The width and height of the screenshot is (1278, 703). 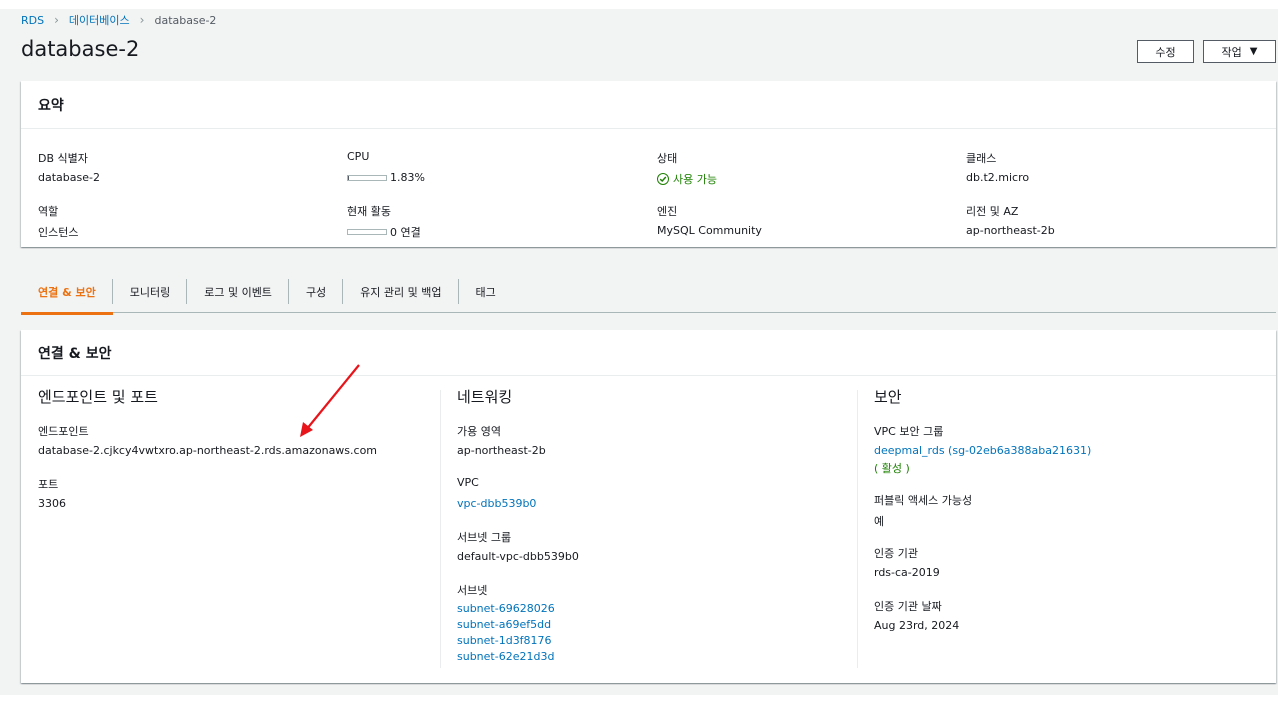 What do you see at coordinates (99, 20) in the screenshot?
I see `breadcrumb-databases-link: 데이터베이스` at bounding box center [99, 20].